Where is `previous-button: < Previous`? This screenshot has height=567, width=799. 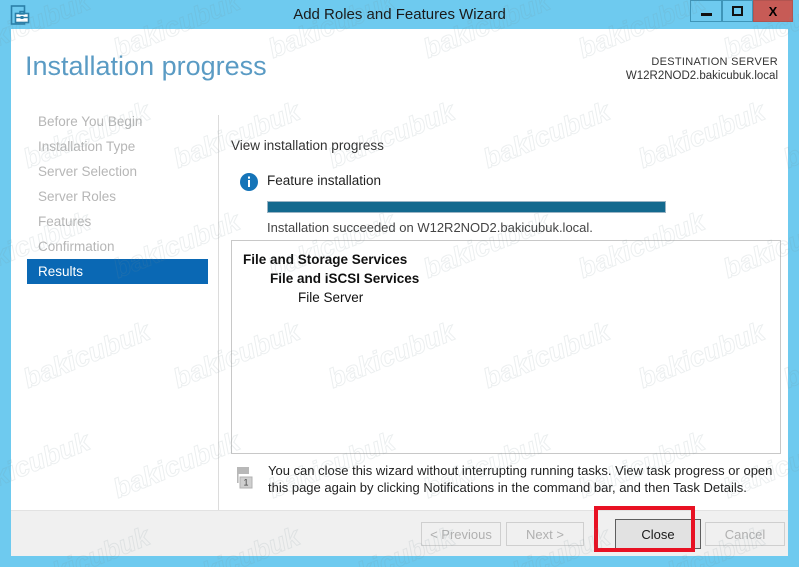 previous-button: < Previous is located at coordinates (461, 534).